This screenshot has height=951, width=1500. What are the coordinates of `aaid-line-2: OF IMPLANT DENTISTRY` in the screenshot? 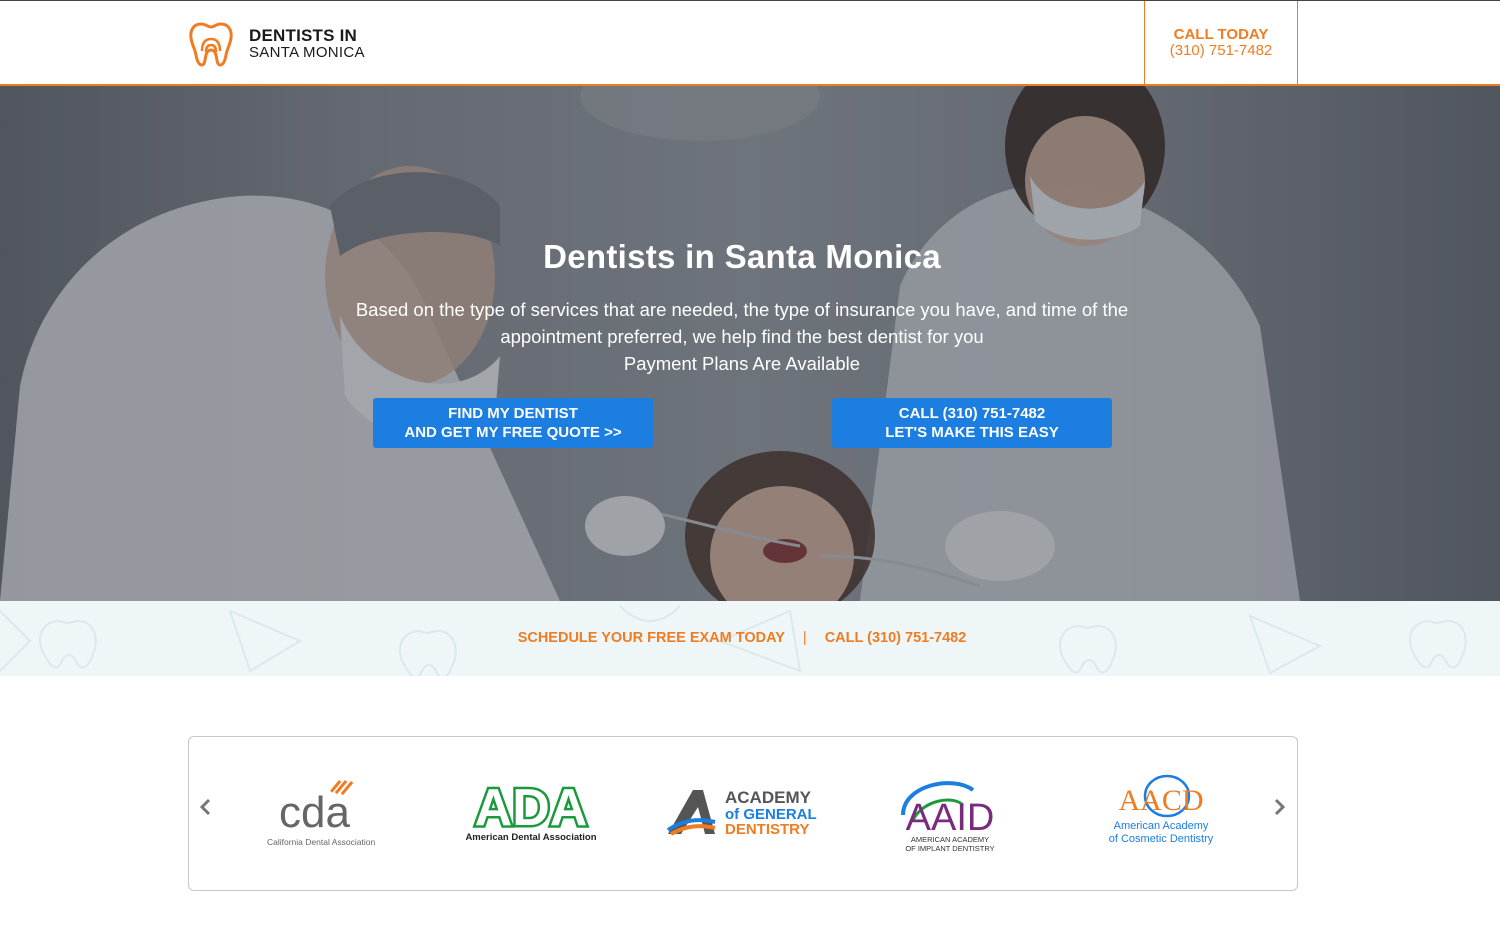 It's located at (949, 848).